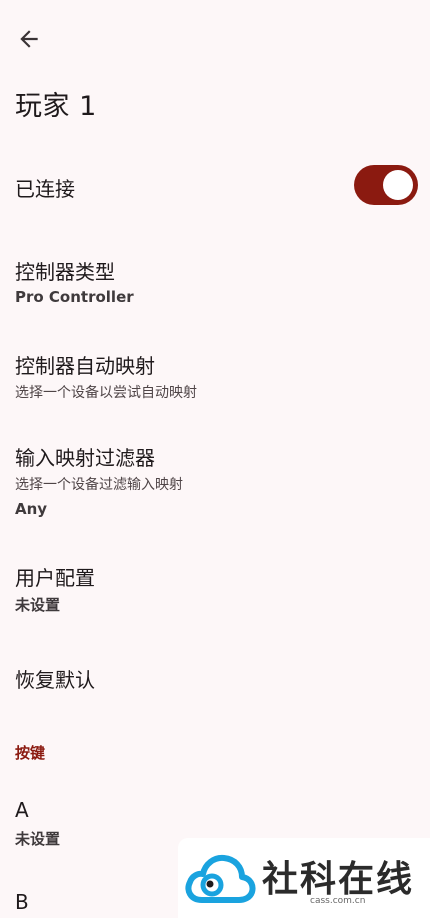  What do you see at coordinates (38, 605) in the screenshot?
I see `user-profile-value: 未设置` at bounding box center [38, 605].